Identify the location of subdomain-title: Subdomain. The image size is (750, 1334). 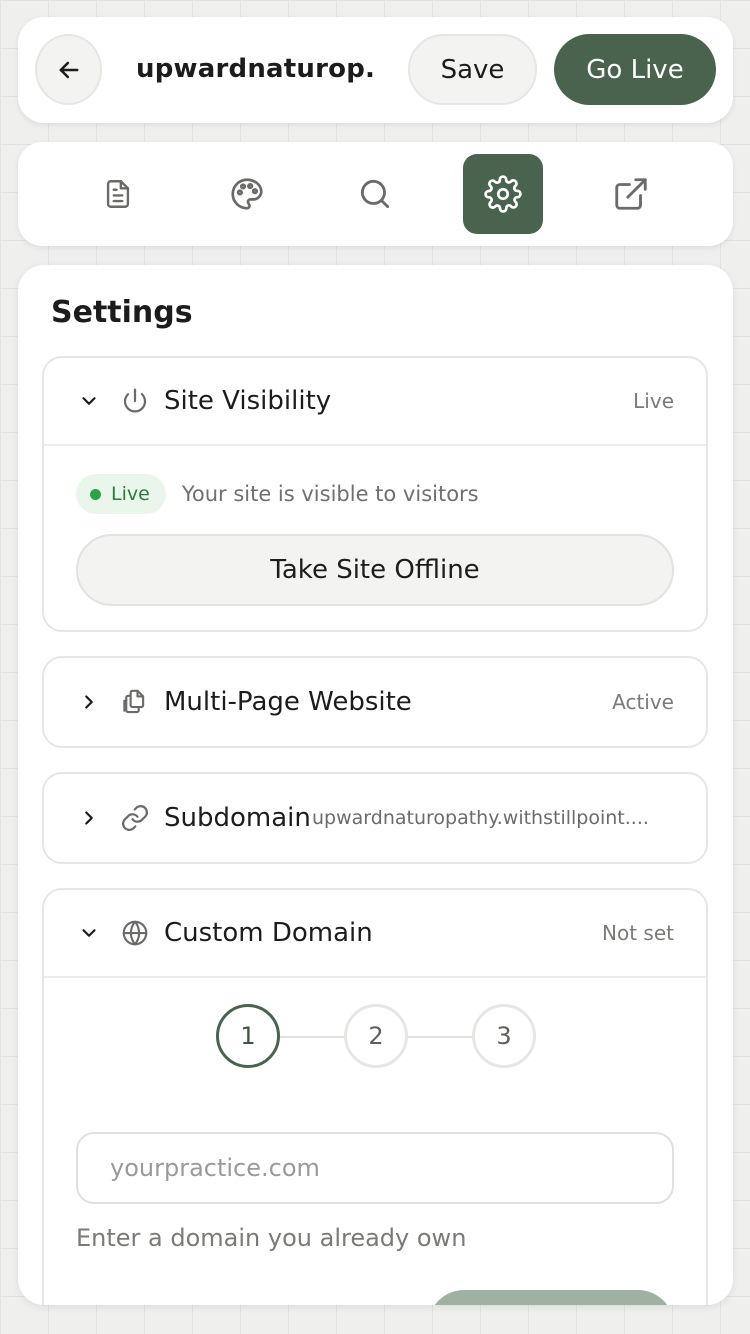
(237, 818).